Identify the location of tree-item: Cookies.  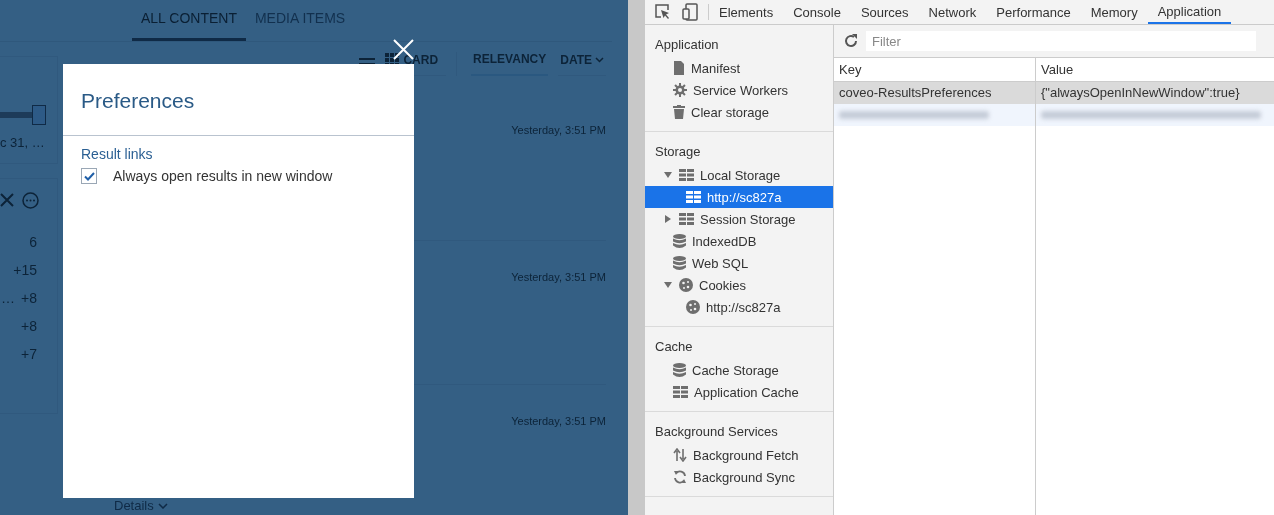
(739, 285).